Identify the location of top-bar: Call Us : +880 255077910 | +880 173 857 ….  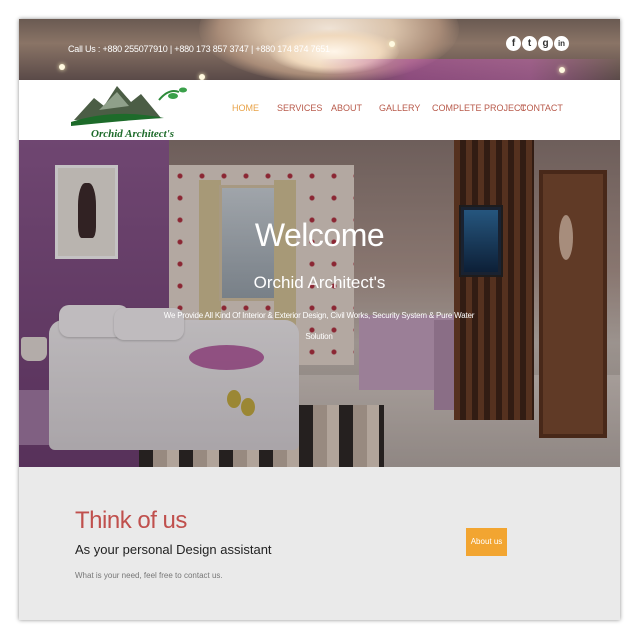
(319, 49).